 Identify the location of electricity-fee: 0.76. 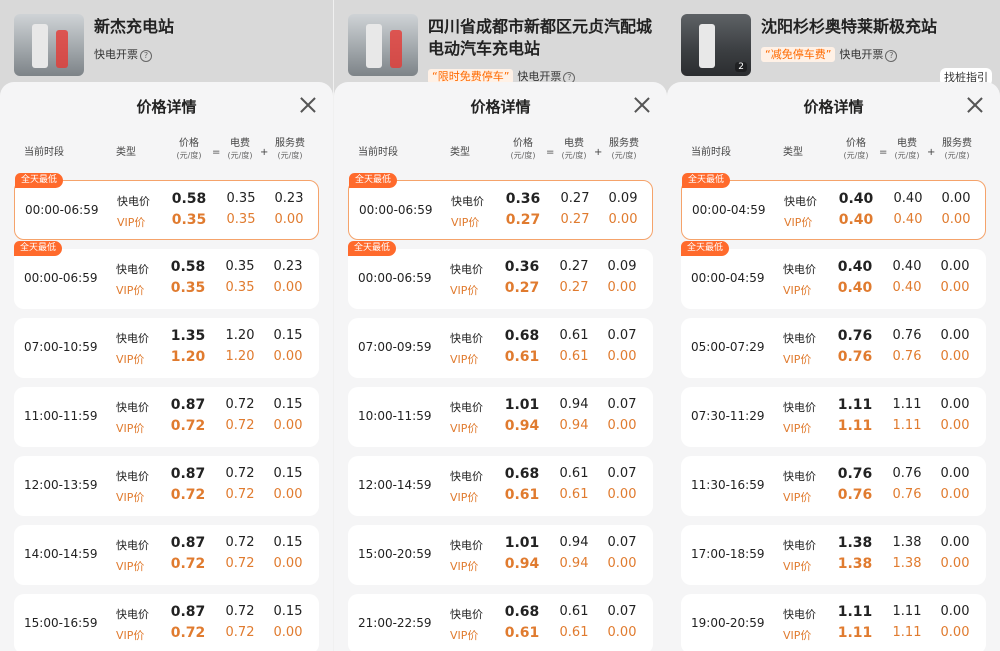
(907, 335).